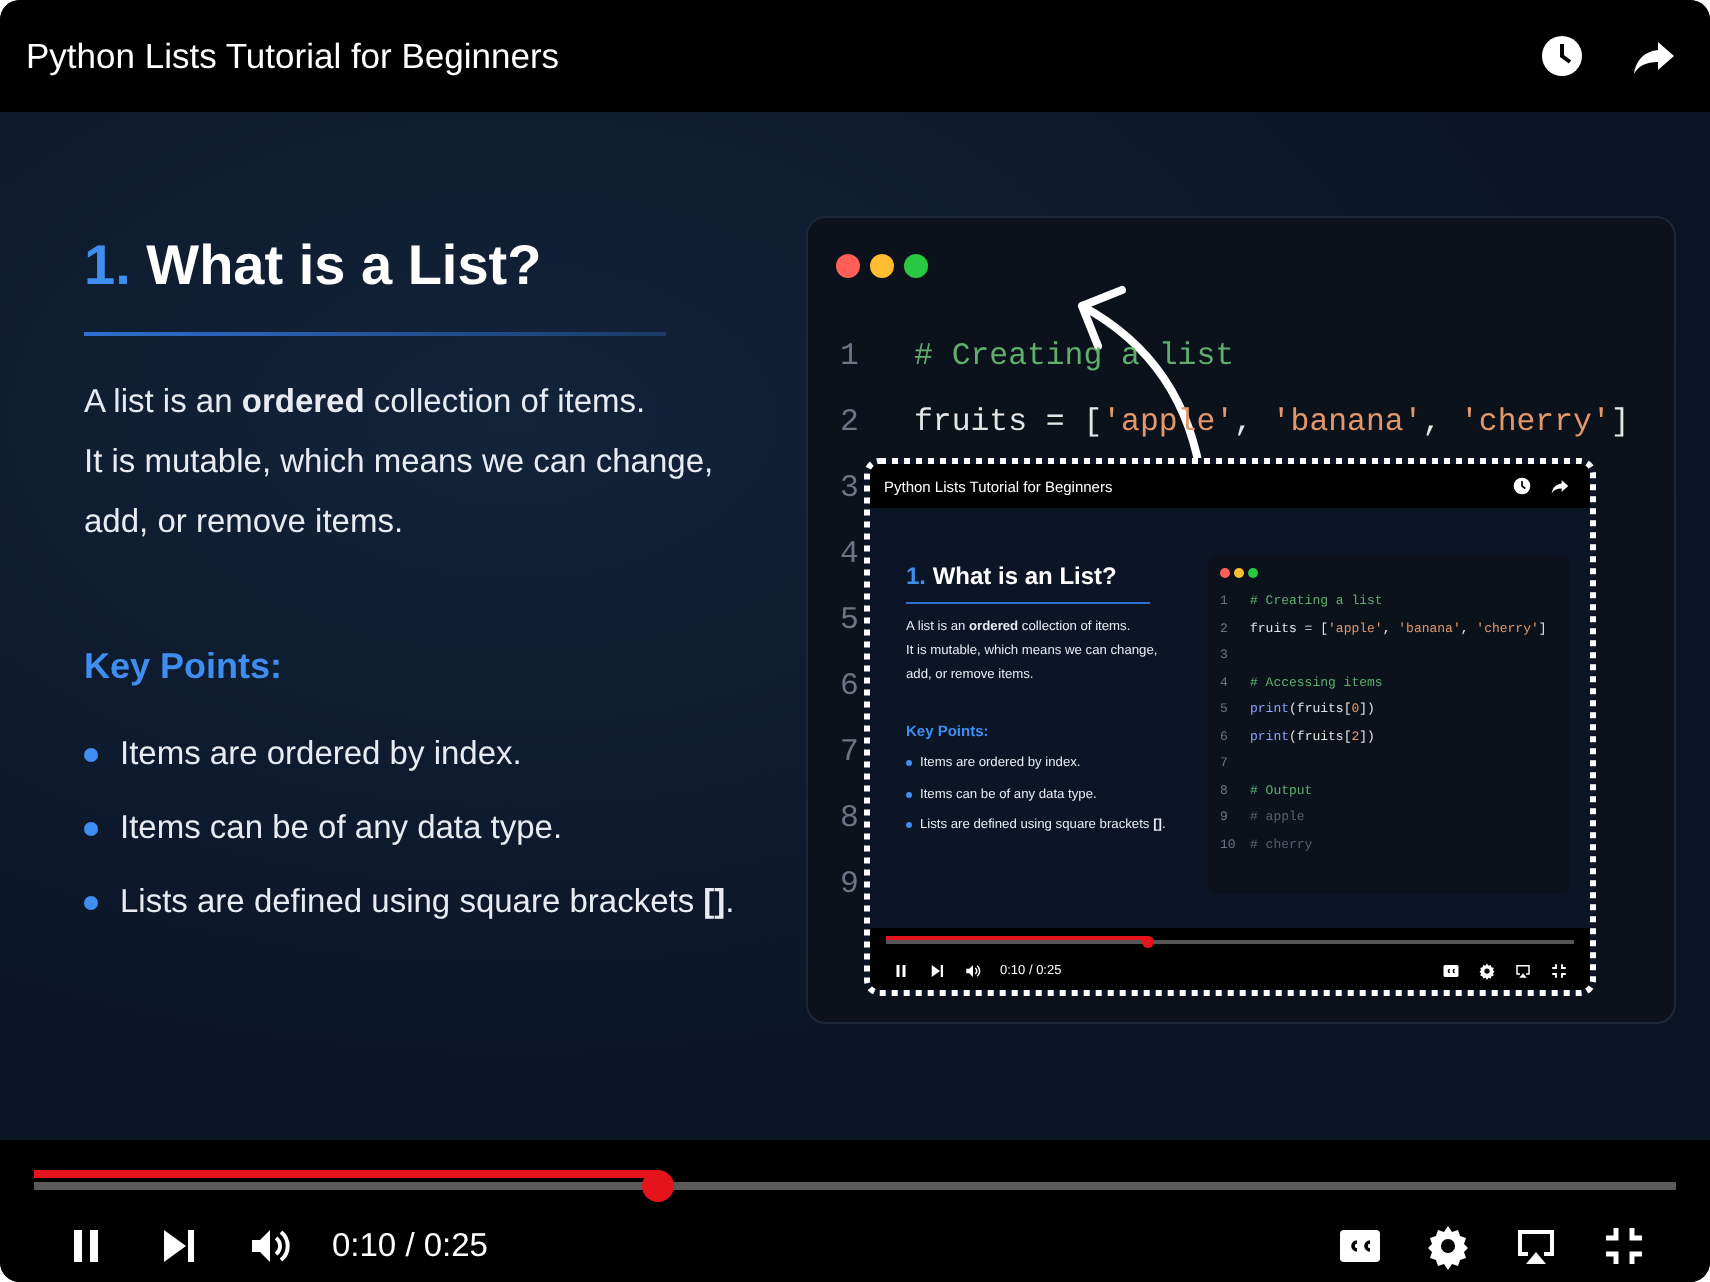 The width and height of the screenshot is (1710, 1282). What do you see at coordinates (400, 463) in the screenshot?
I see `slide-paragraph: A list is an ordered collection of items. It is mutable, which means we can change, add, or remove items.` at bounding box center [400, 463].